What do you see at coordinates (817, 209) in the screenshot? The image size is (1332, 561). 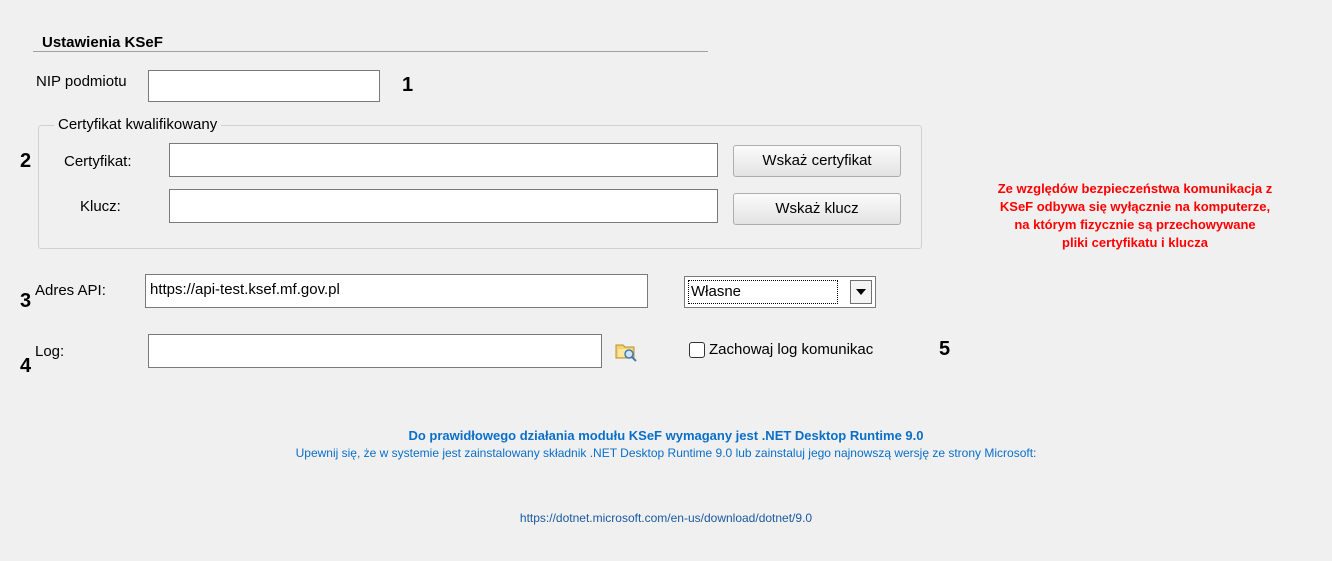 I see `select-key-button: Wskaż klucz` at bounding box center [817, 209].